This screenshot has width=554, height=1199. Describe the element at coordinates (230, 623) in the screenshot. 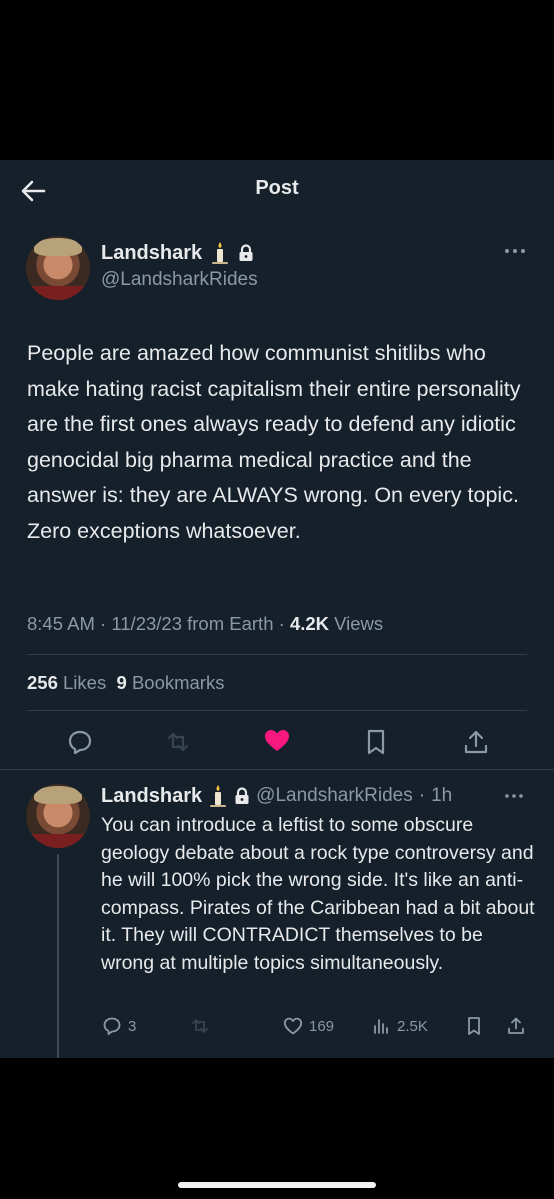

I see `tweet-source: from Earth` at that location.